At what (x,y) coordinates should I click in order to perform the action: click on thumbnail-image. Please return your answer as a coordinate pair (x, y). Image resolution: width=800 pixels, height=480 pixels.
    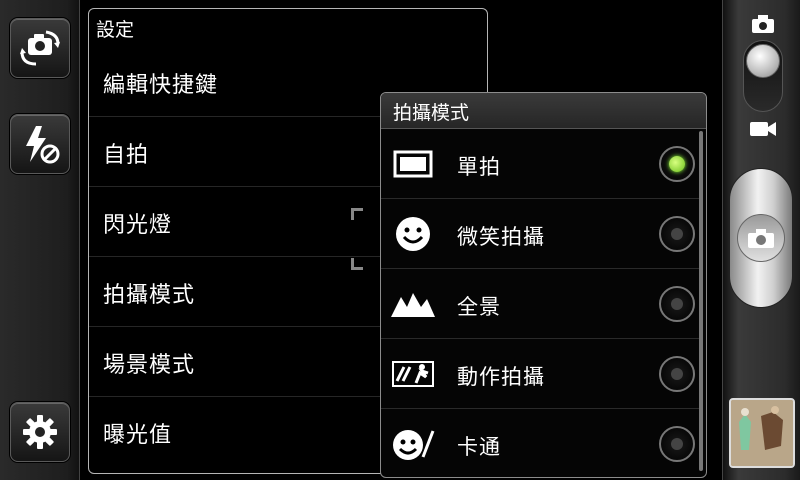
    Looking at the image, I should click on (762, 433).